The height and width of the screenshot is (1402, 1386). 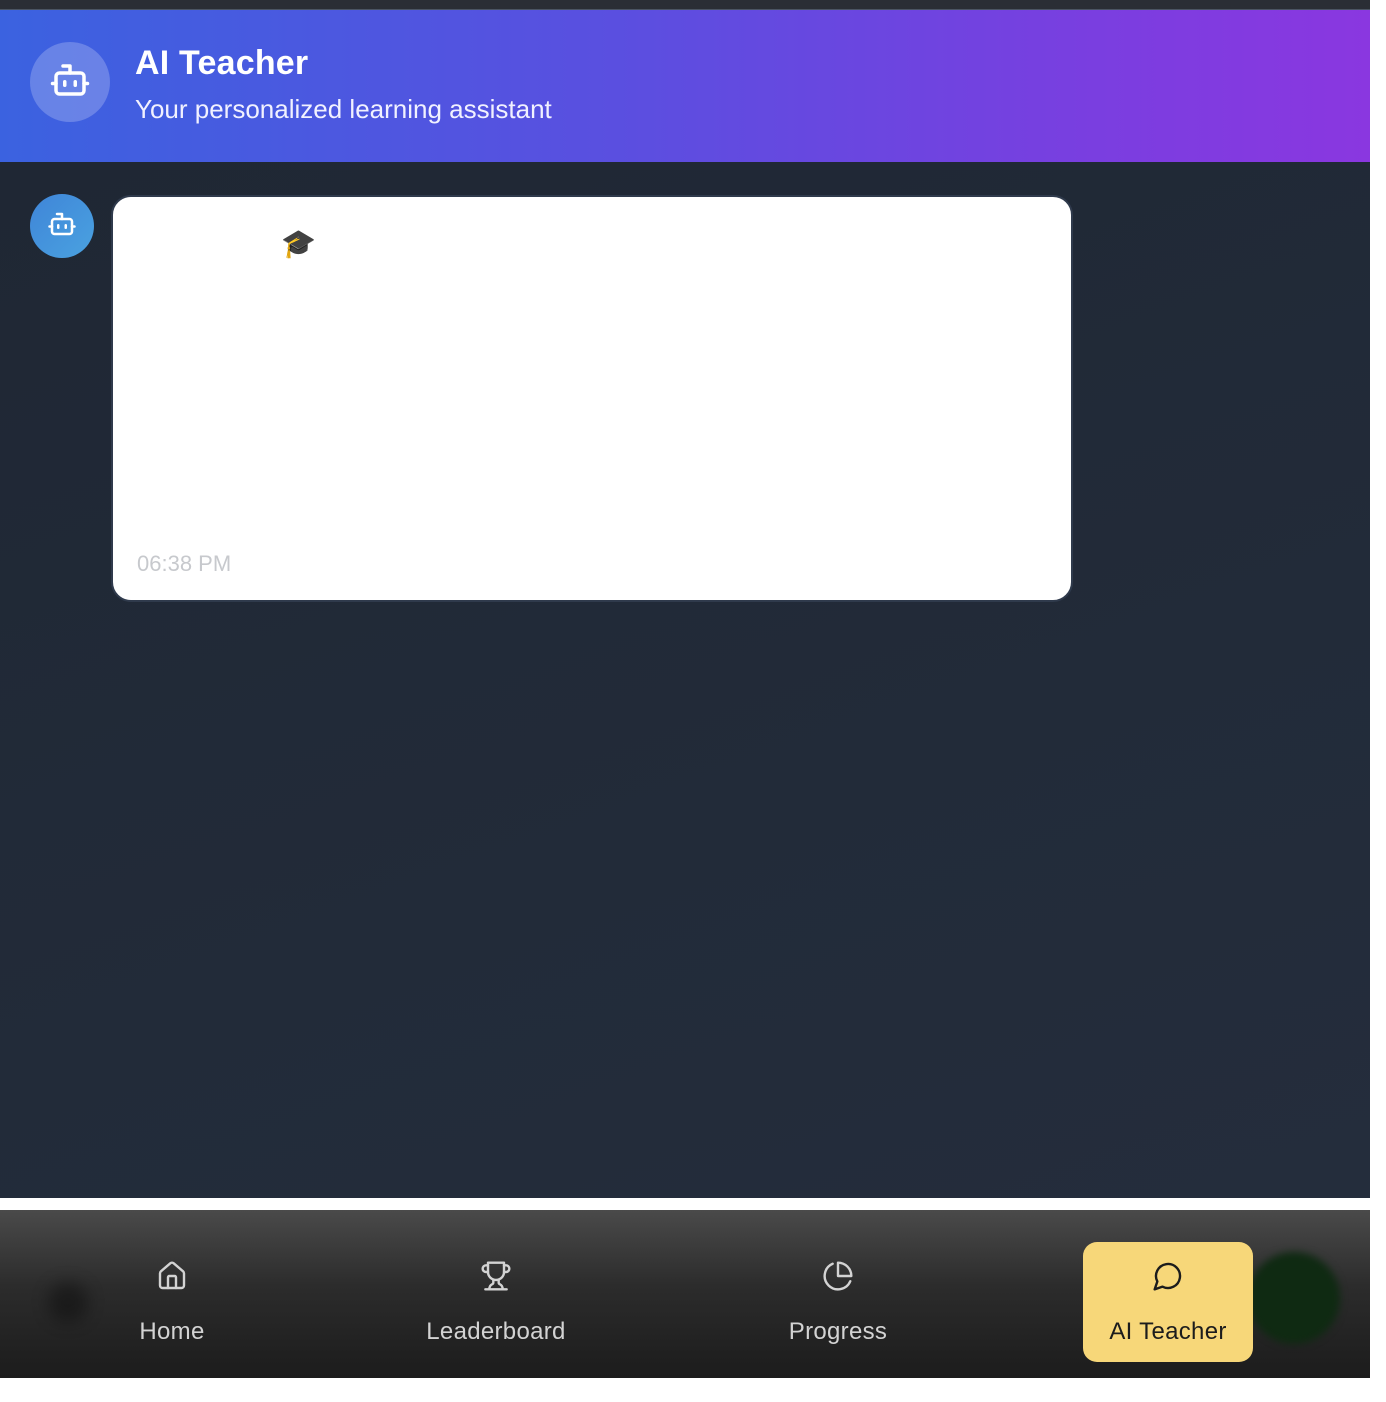 What do you see at coordinates (838, 1276) in the screenshot?
I see `pie-chart-icon` at bounding box center [838, 1276].